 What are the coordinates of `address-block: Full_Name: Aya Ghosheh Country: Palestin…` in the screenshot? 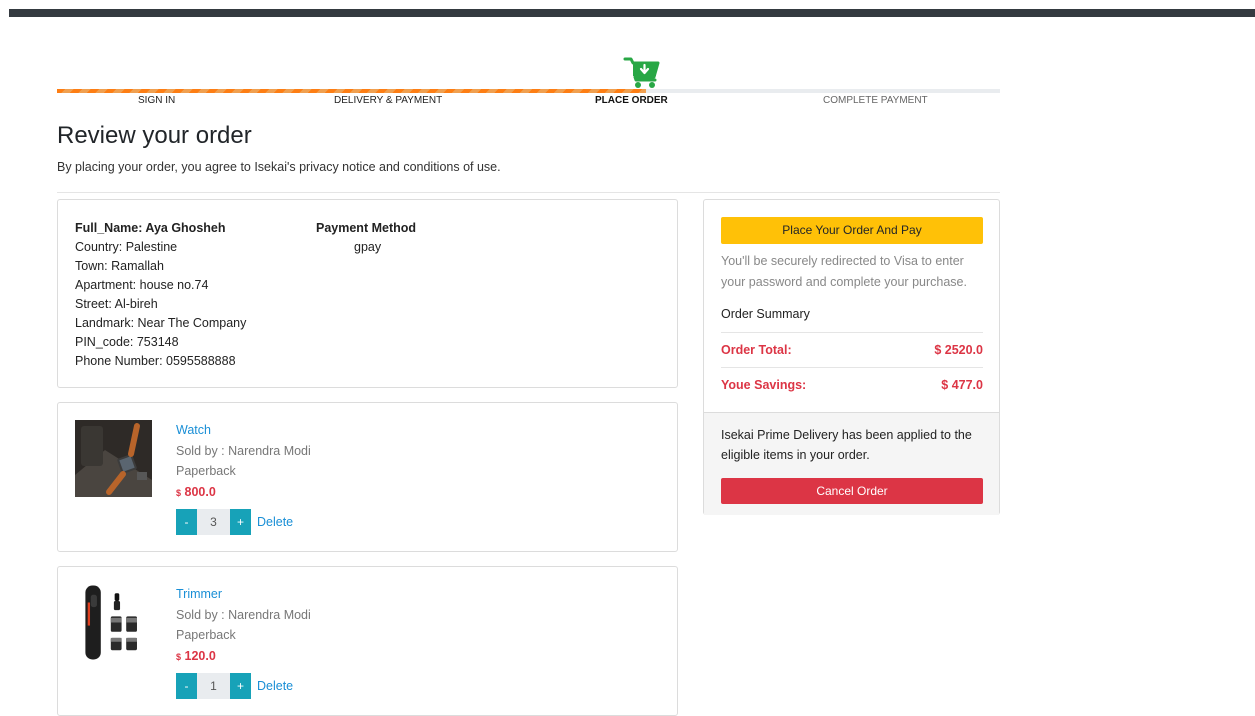 It's located at (160, 295).